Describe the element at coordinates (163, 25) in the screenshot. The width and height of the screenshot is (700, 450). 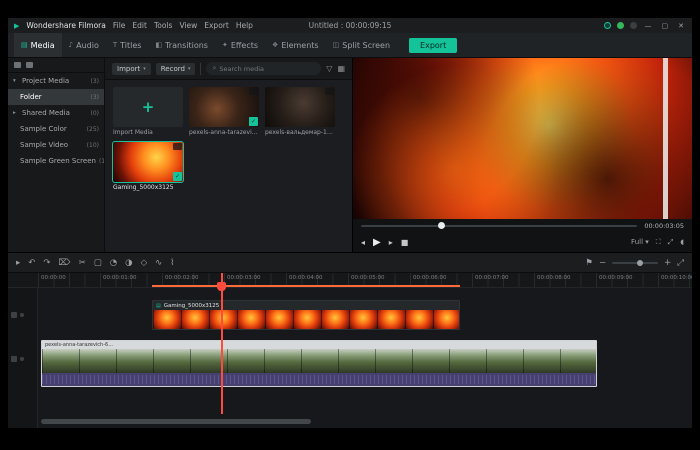
I see `menu-tools: Tools` at that location.